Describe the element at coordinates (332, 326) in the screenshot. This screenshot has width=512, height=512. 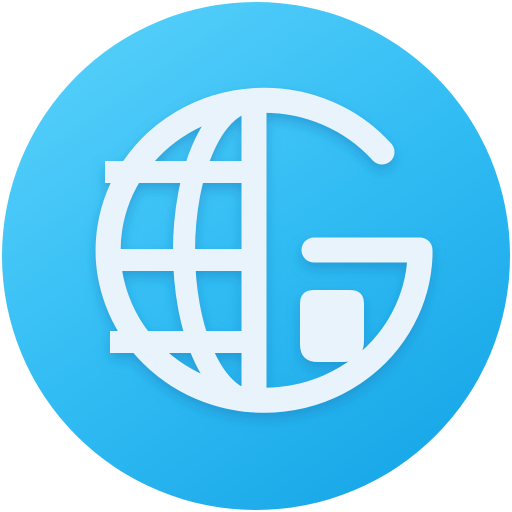
I see `g-letter-inner-block` at that location.